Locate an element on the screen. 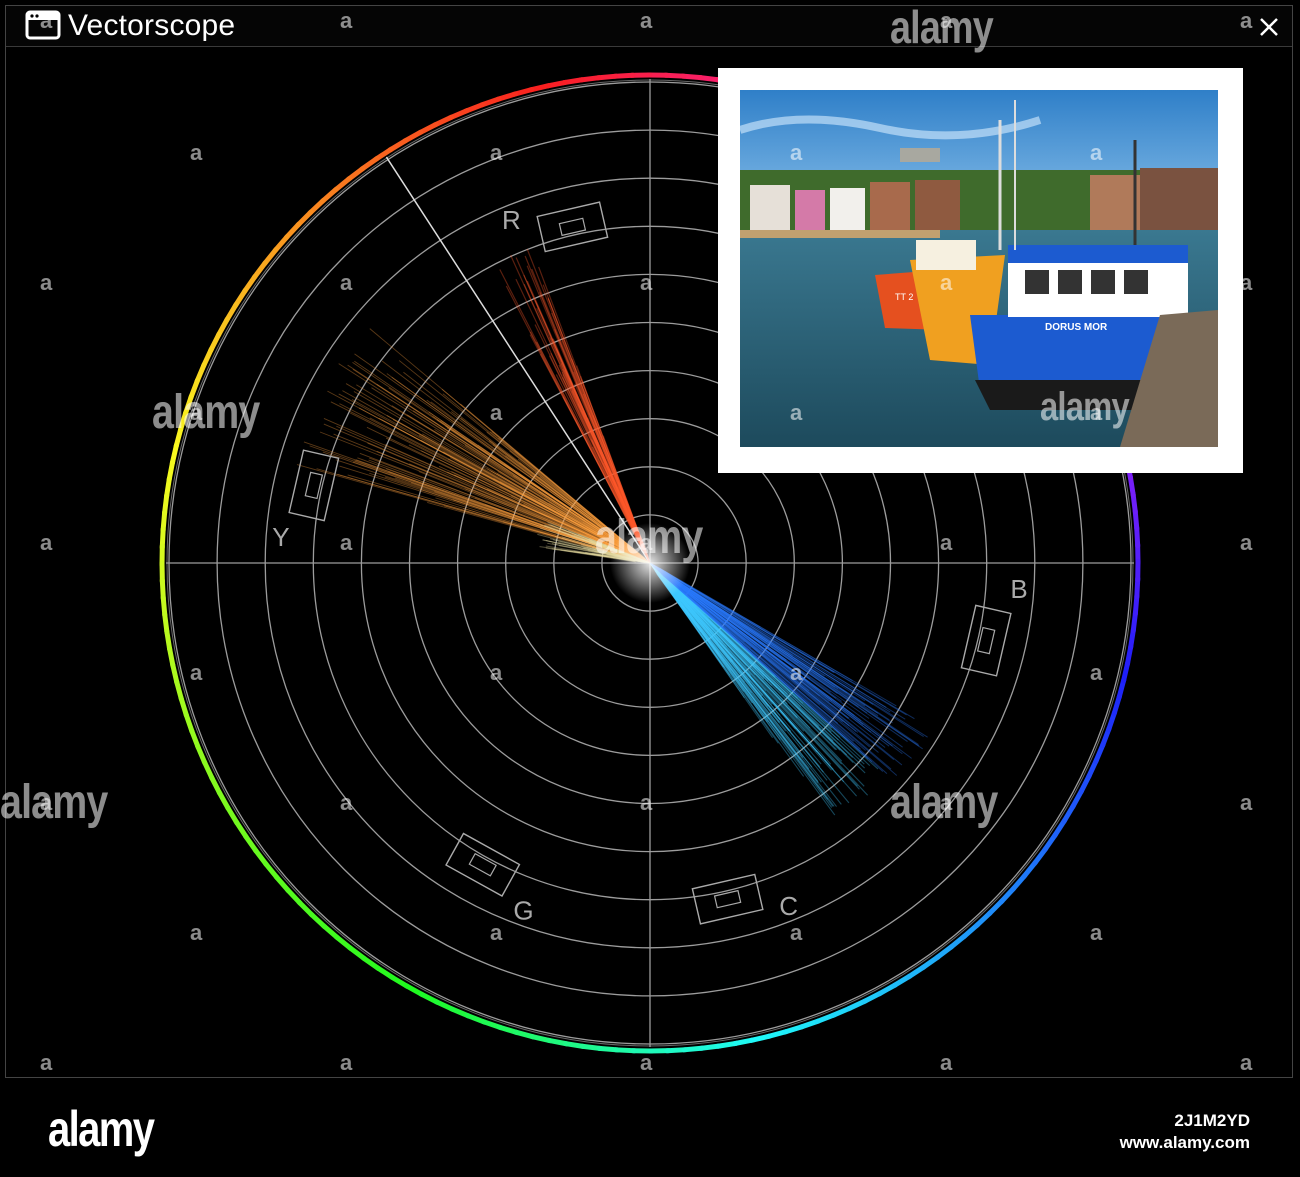 The height and width of the screenshot is (1177, 1300). target-b: B is located at coordinates (994, 625).